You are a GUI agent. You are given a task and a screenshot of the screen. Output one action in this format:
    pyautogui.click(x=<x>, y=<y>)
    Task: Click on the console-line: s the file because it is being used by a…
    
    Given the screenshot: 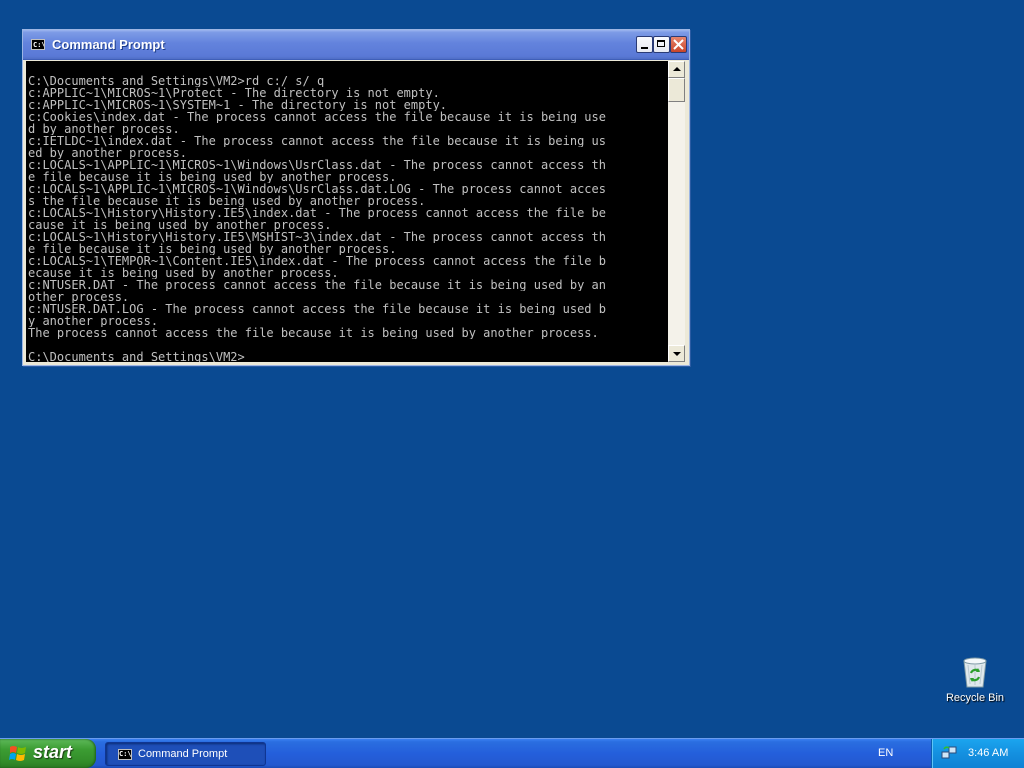 What is the action you would take?
    pyautogui.click(x=227, y=201)
    